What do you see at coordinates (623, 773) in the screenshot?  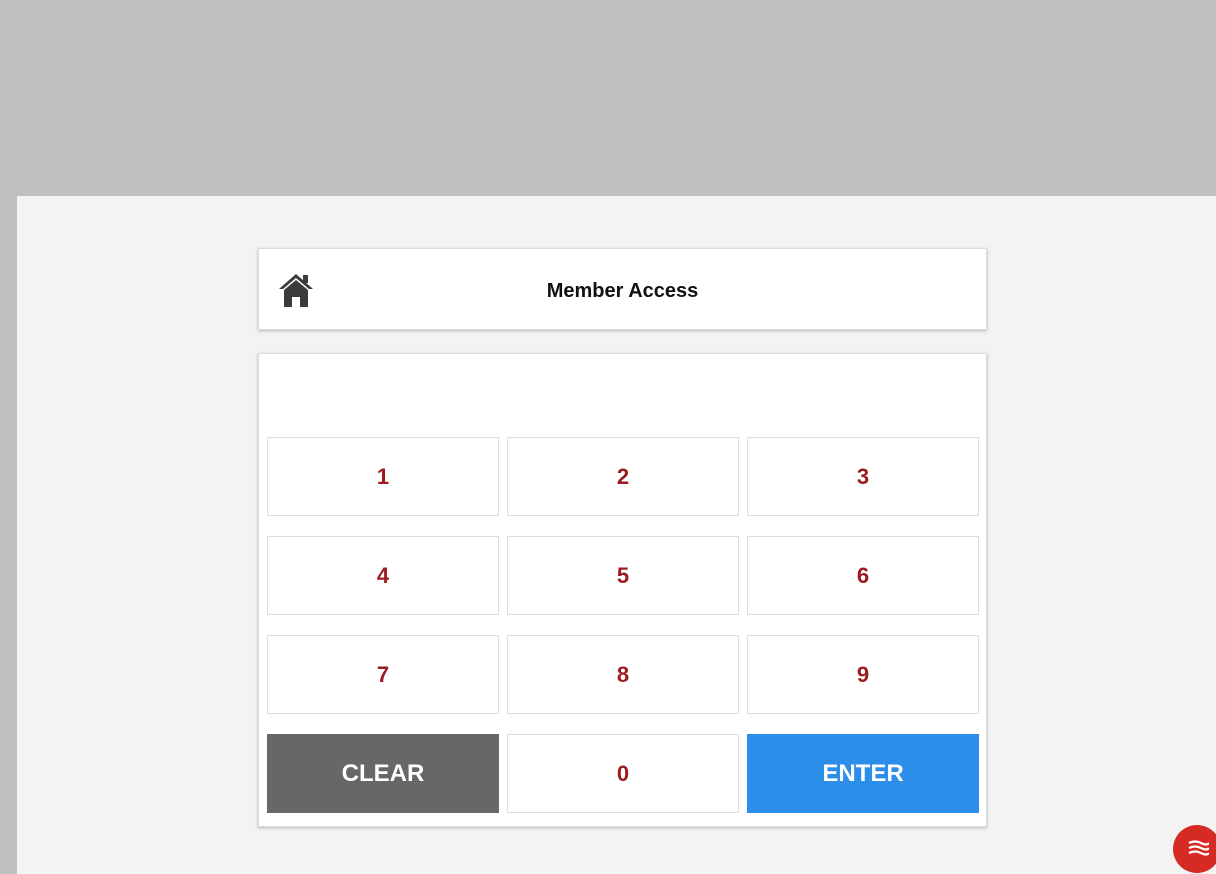 I see `key-0: 0` at bounding box center [623, 773].